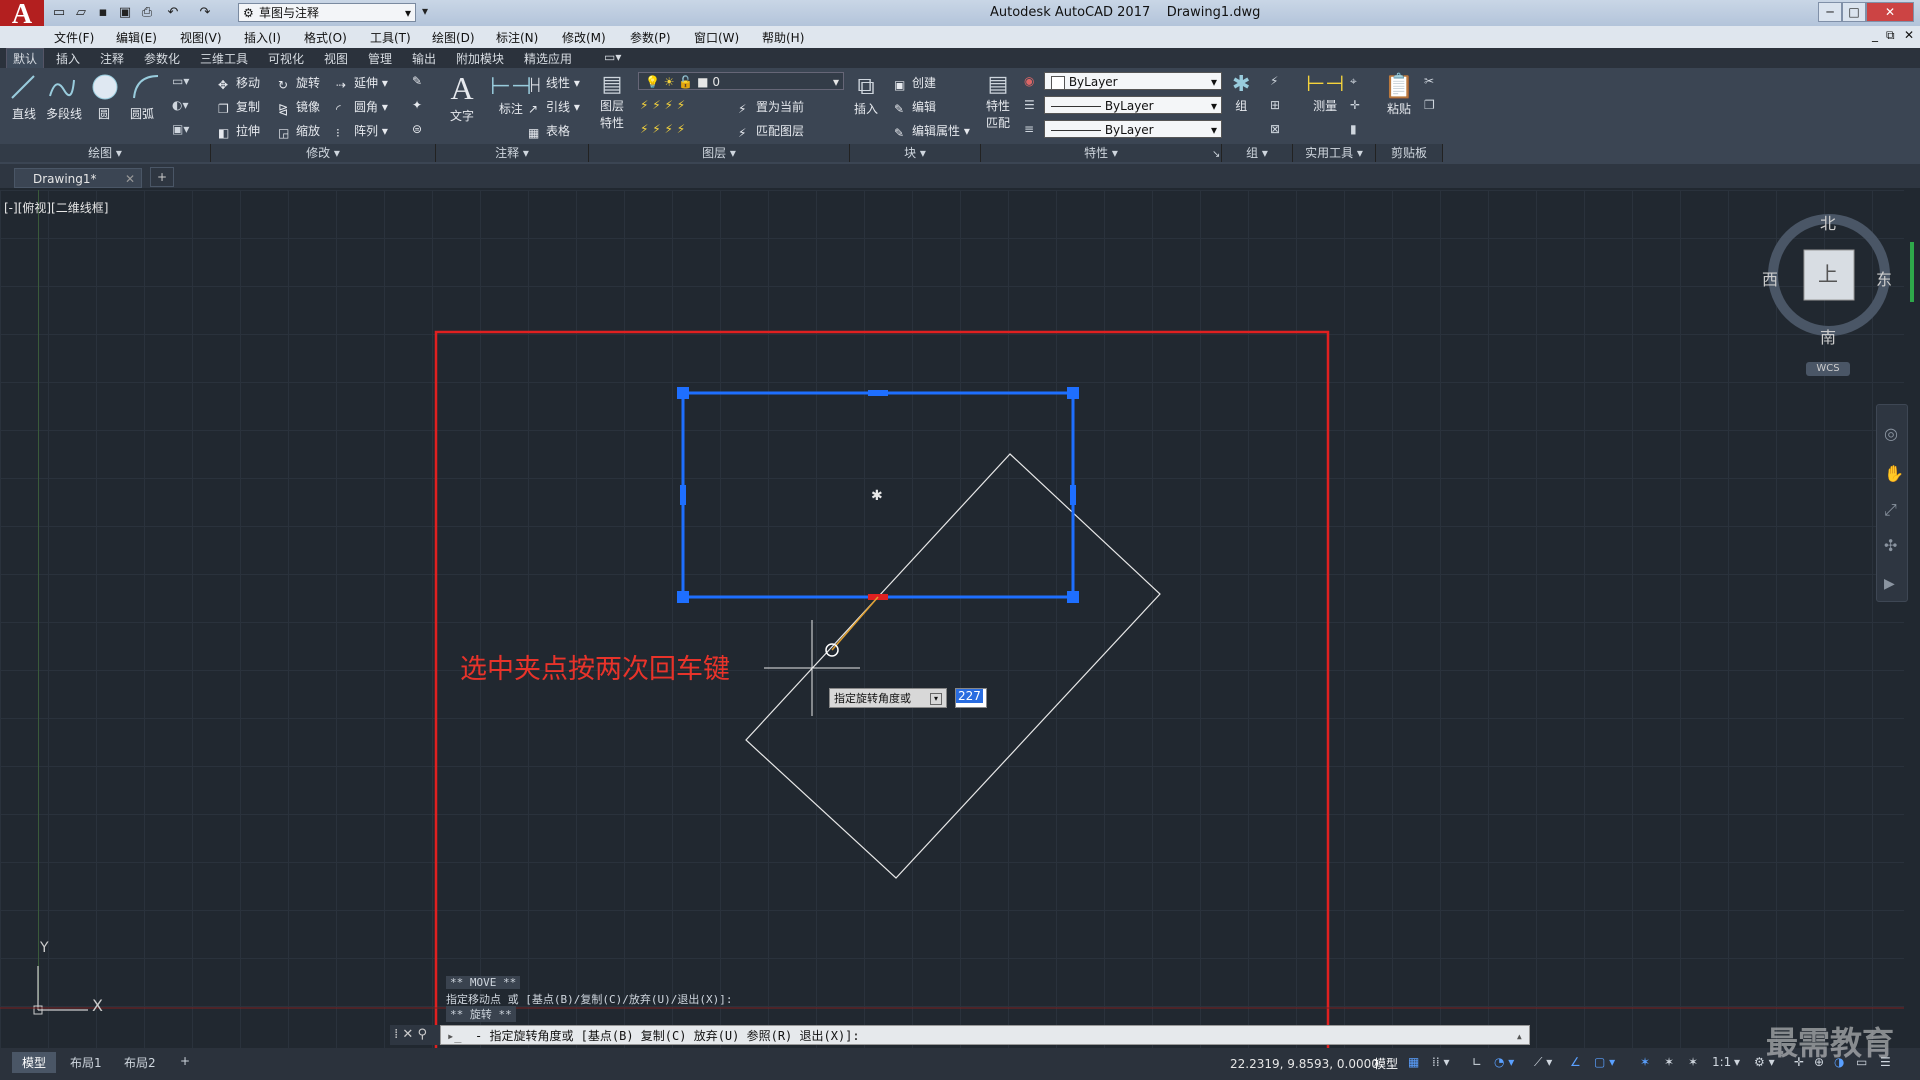 Image resolution: width=1920 pixels, height=1080 pixels. I want to click on new-tab-button: +, so click(162, 177).